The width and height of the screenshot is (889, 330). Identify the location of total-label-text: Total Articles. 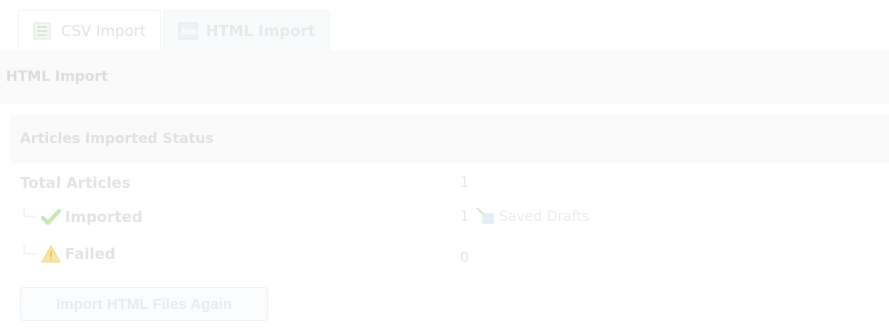
(75, 183).